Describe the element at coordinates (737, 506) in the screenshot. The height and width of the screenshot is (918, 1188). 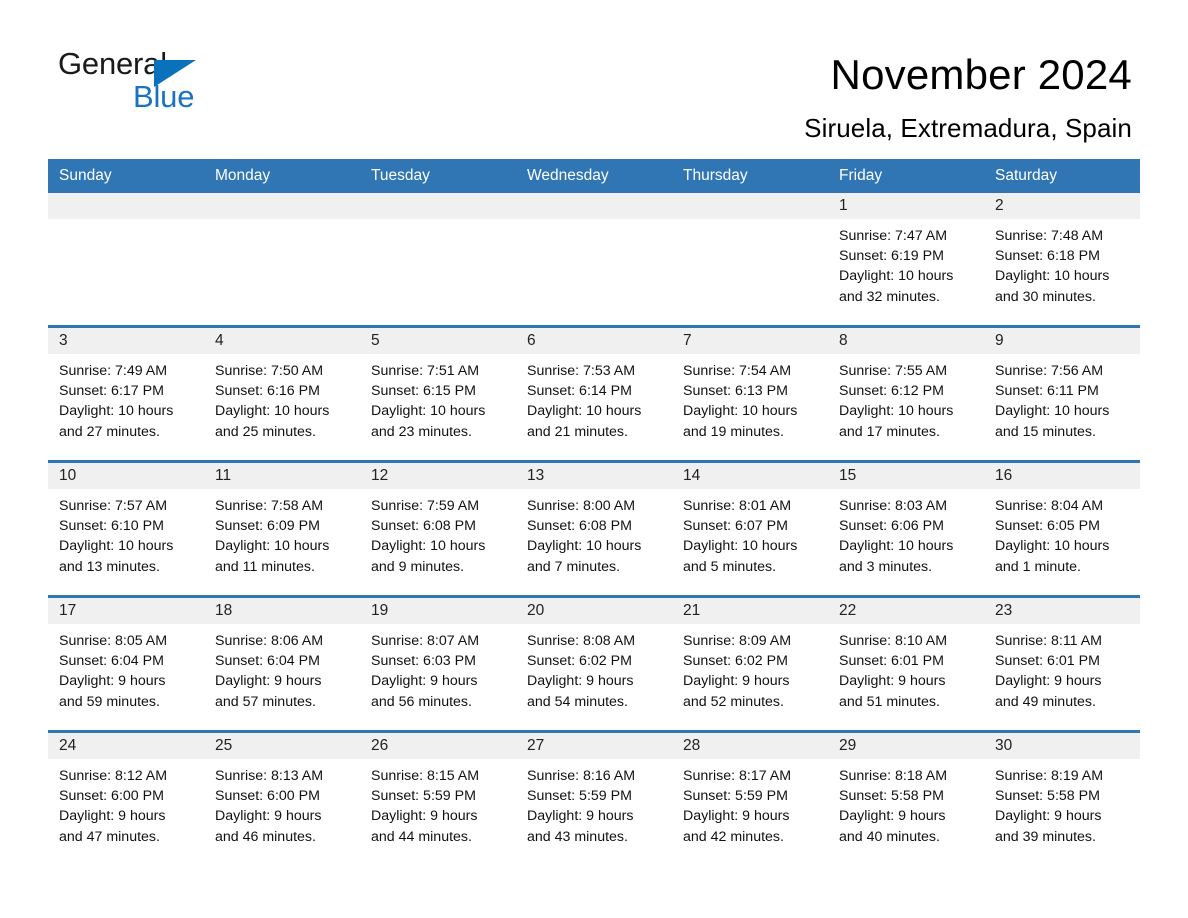
I see `sunrise-text: Sunrise: 8:01 AM` at that location.